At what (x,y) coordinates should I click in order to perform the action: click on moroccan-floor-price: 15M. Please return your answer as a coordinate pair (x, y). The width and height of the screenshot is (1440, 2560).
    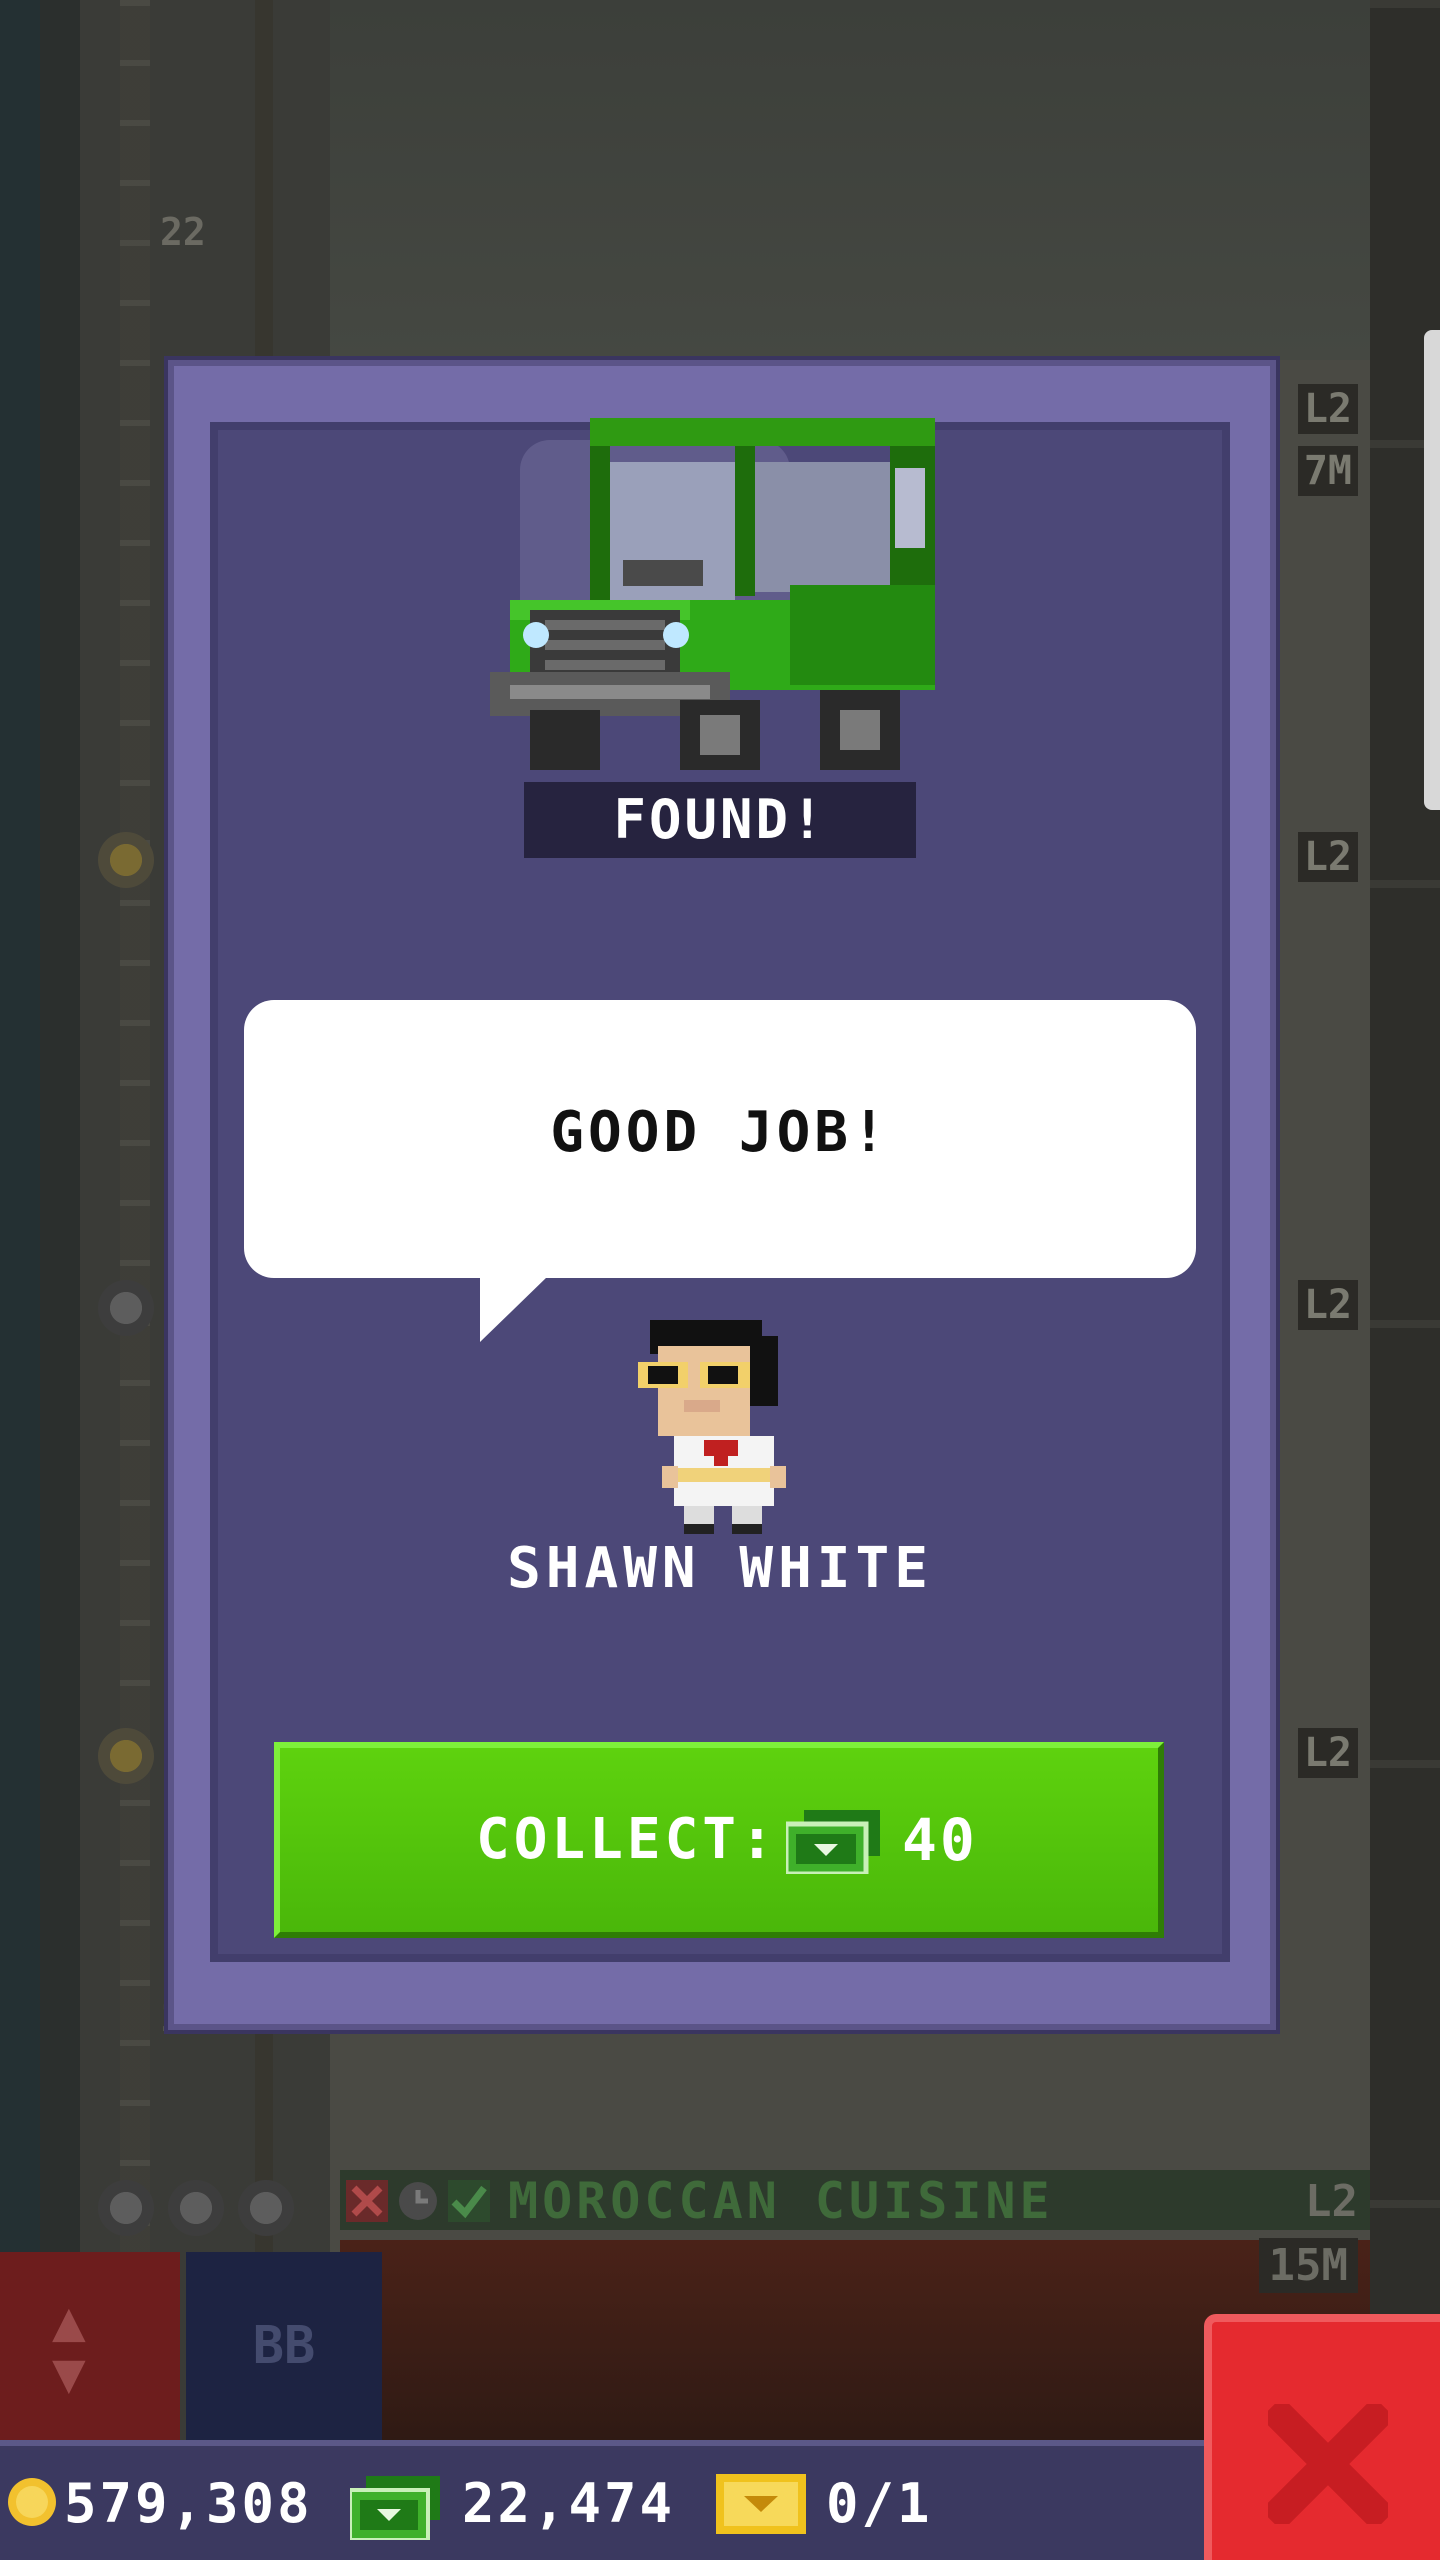
    Looking at the image, I should click on (1308, 2265).